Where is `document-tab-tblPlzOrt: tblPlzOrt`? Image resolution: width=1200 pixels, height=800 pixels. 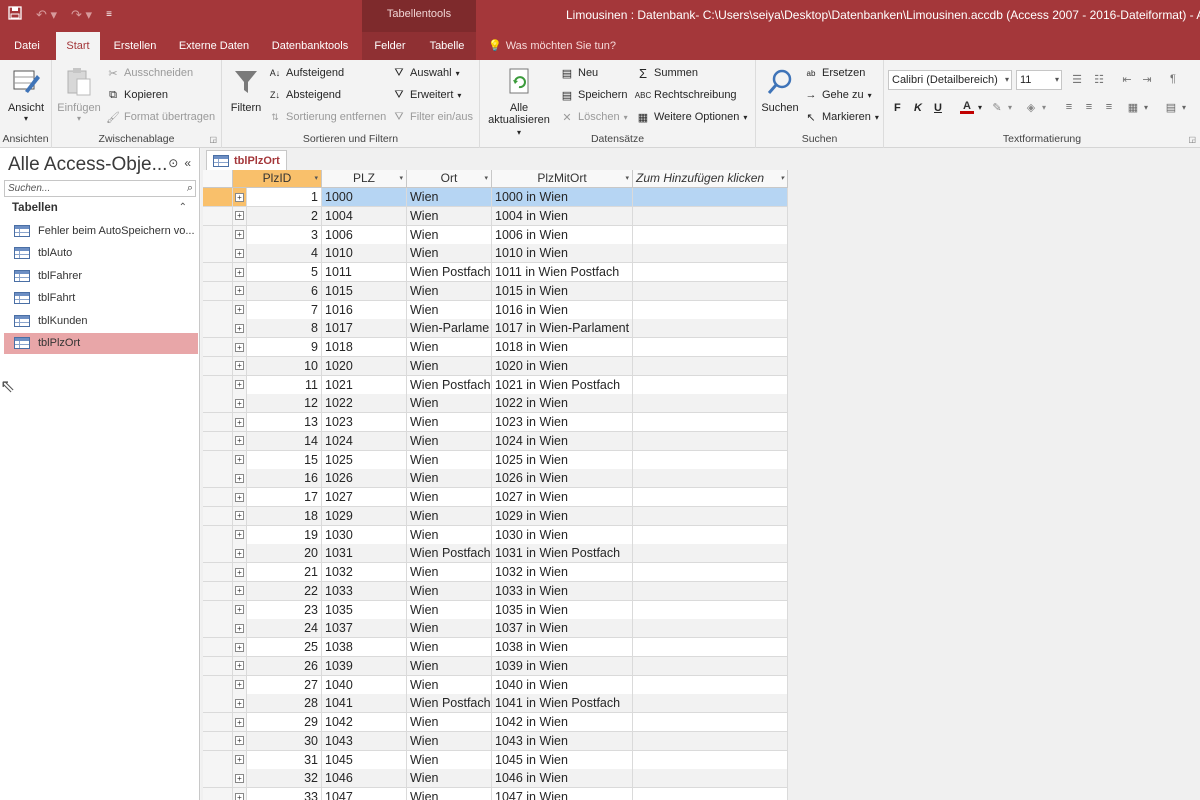 document-tab-tblPlzOrt: tblPlzOrt is located at coordinates (246, 160).